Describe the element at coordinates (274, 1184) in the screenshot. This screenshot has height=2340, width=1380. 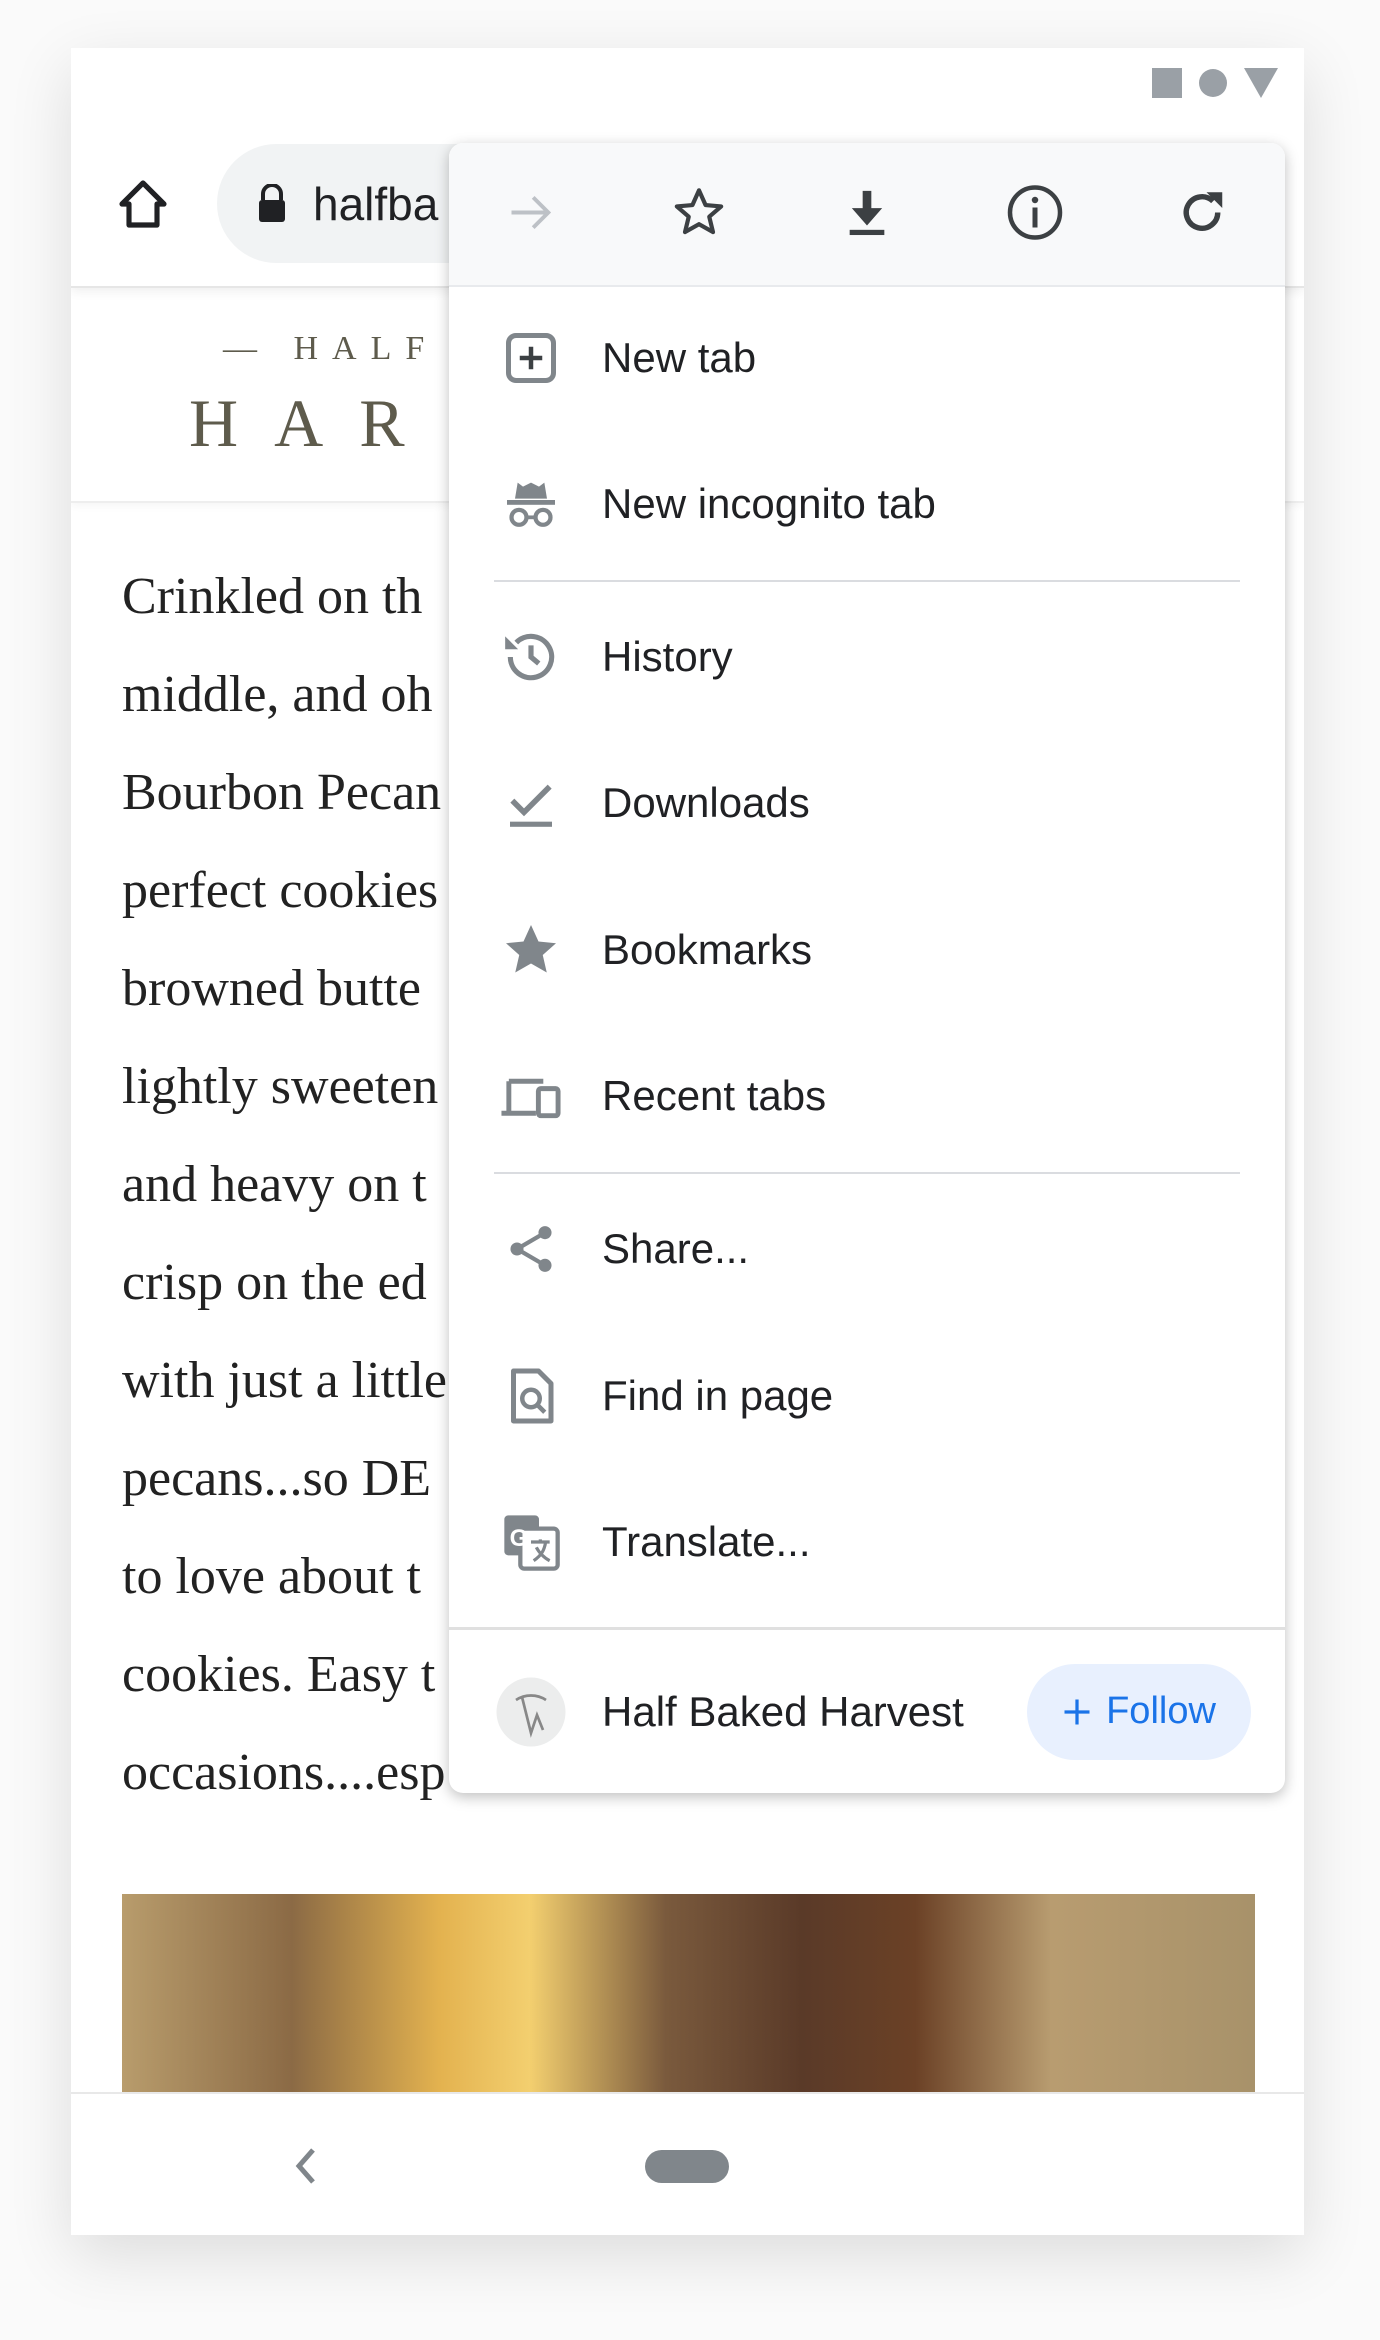
I see `article-line: and heavy on t` at that location.